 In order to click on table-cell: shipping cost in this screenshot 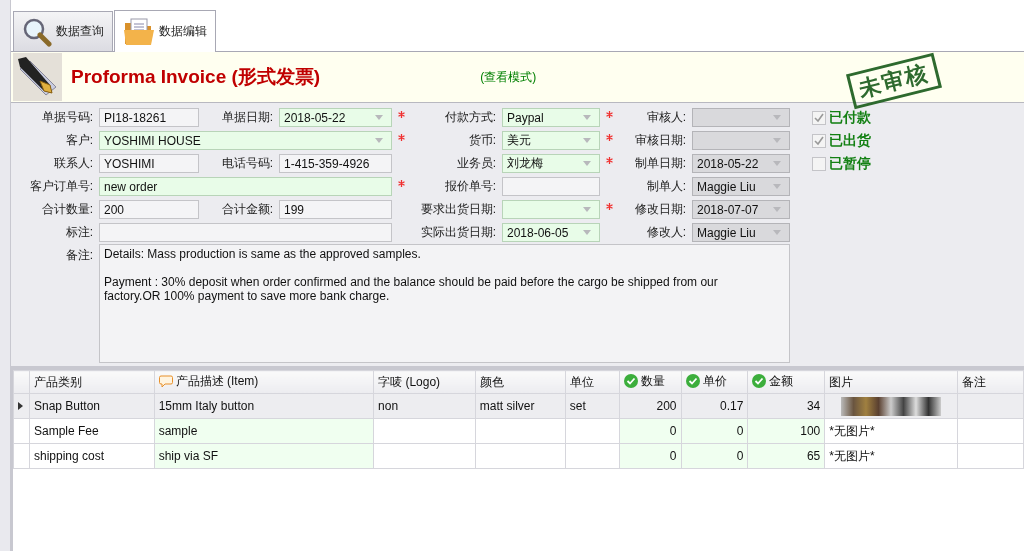, I will do `click(92, 456)`.